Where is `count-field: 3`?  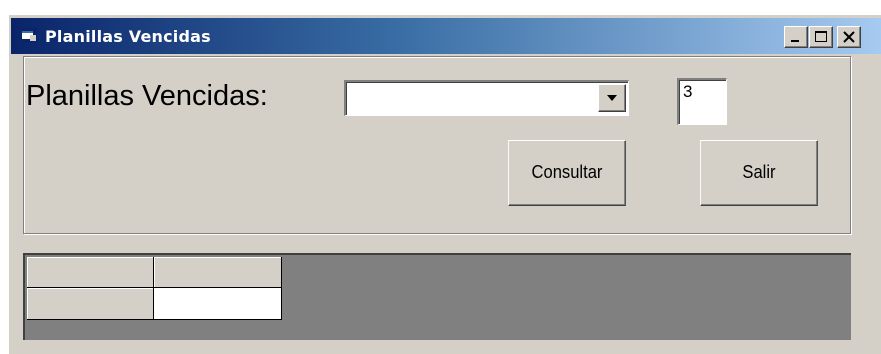
count-field: 3 is located at coordinates (702, 101).